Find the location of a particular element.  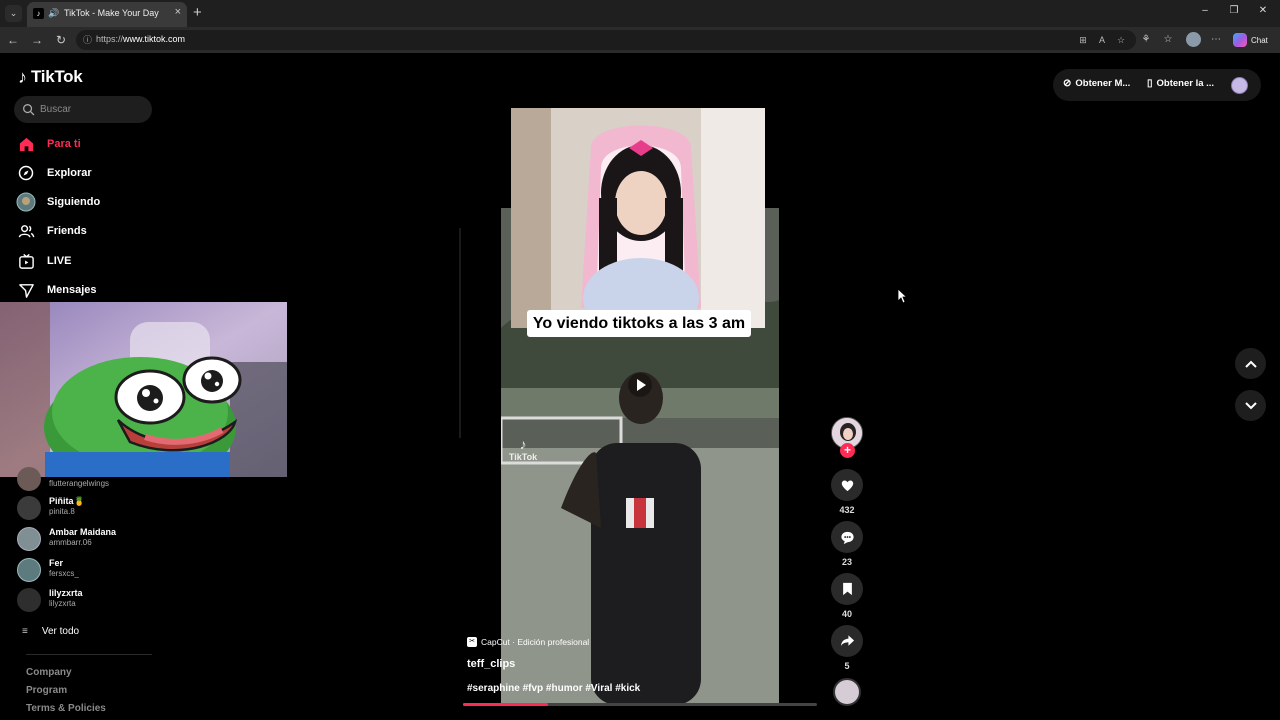

streamer-webcam-overlay is located at coordinates (143, 389).